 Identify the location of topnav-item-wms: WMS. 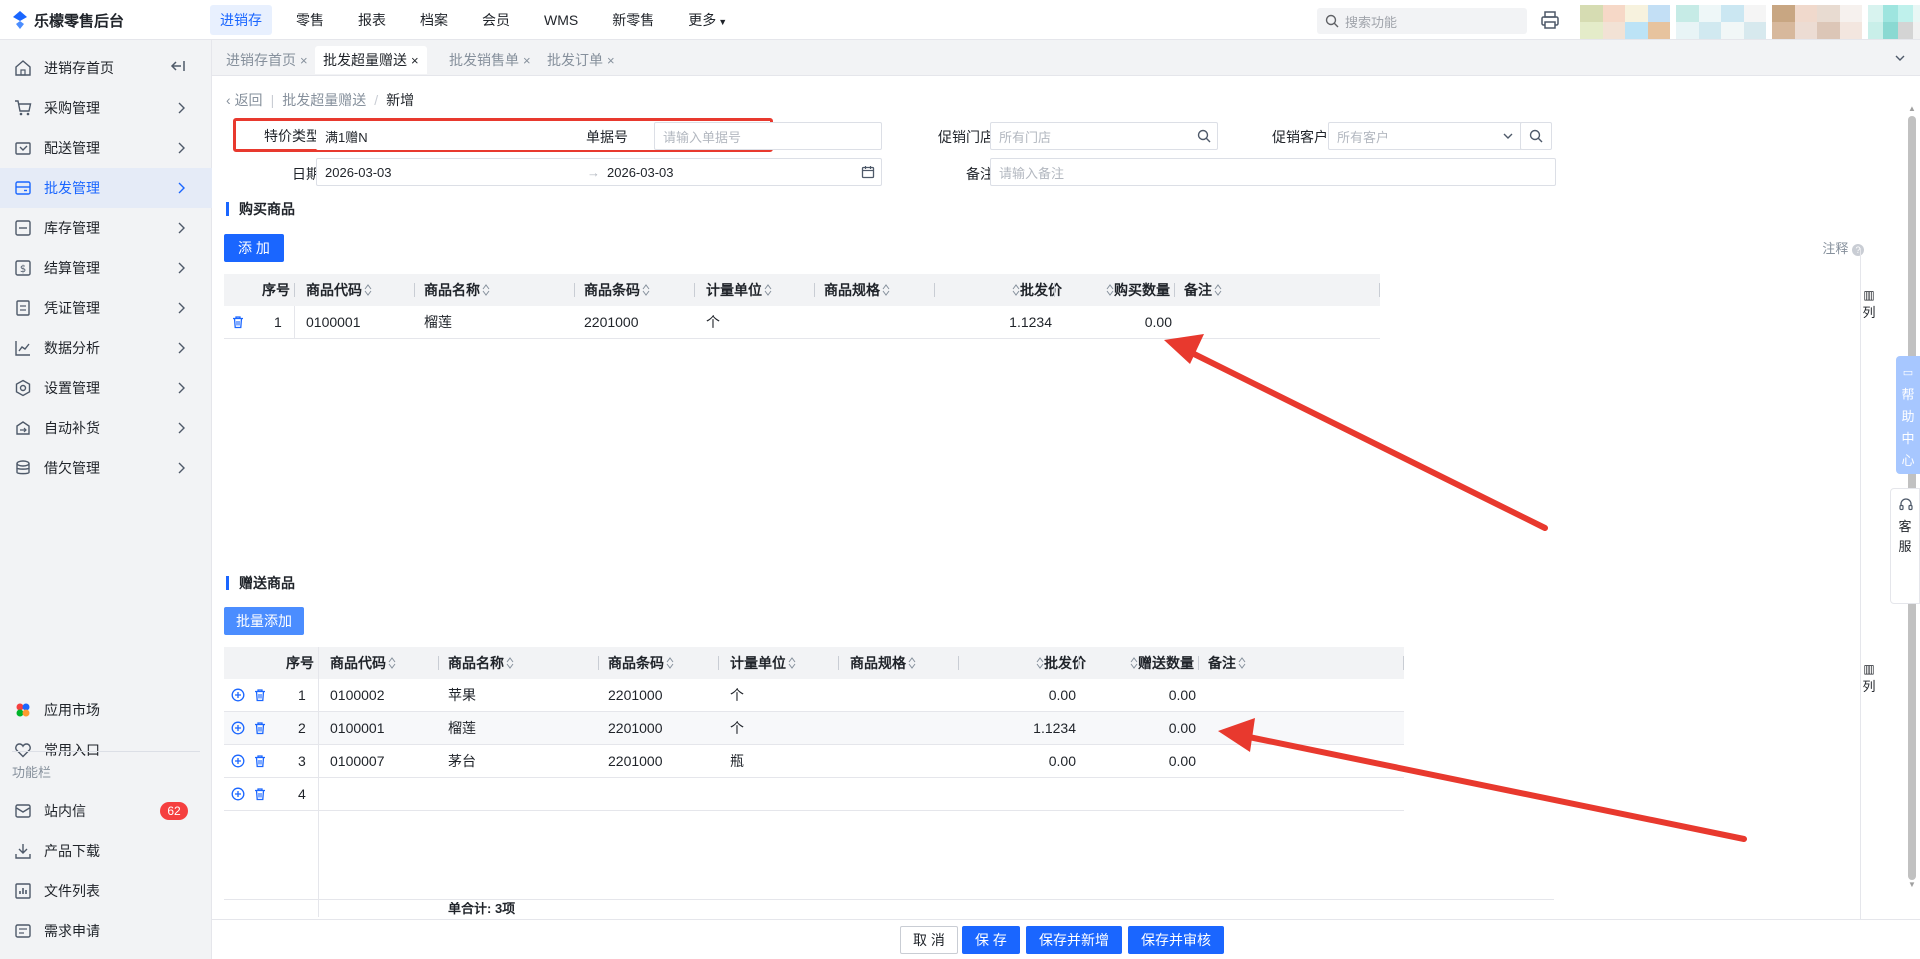
(561, 20).